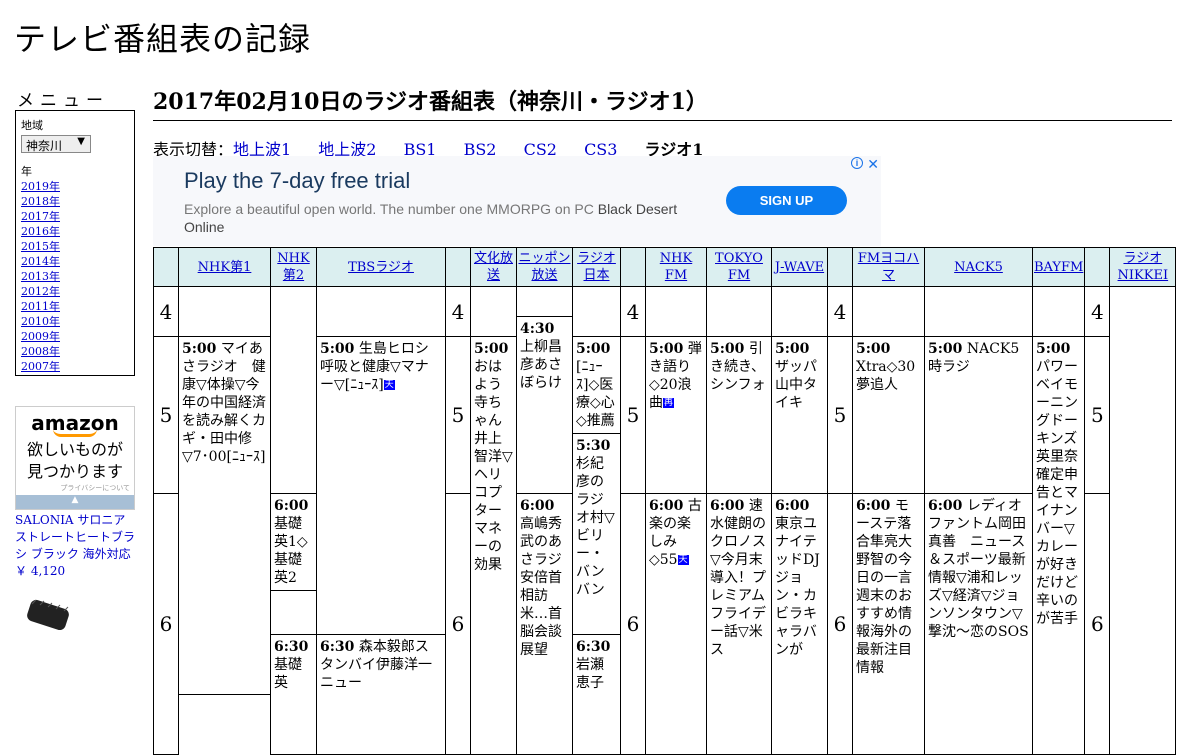 The image size is (1200, 755). Describe the element at coordinates (662, 102) in the screenshot. I see `page-heading: 2017年02月10日のラジオ番組表（神奈川・ラジオ1）` at that location.